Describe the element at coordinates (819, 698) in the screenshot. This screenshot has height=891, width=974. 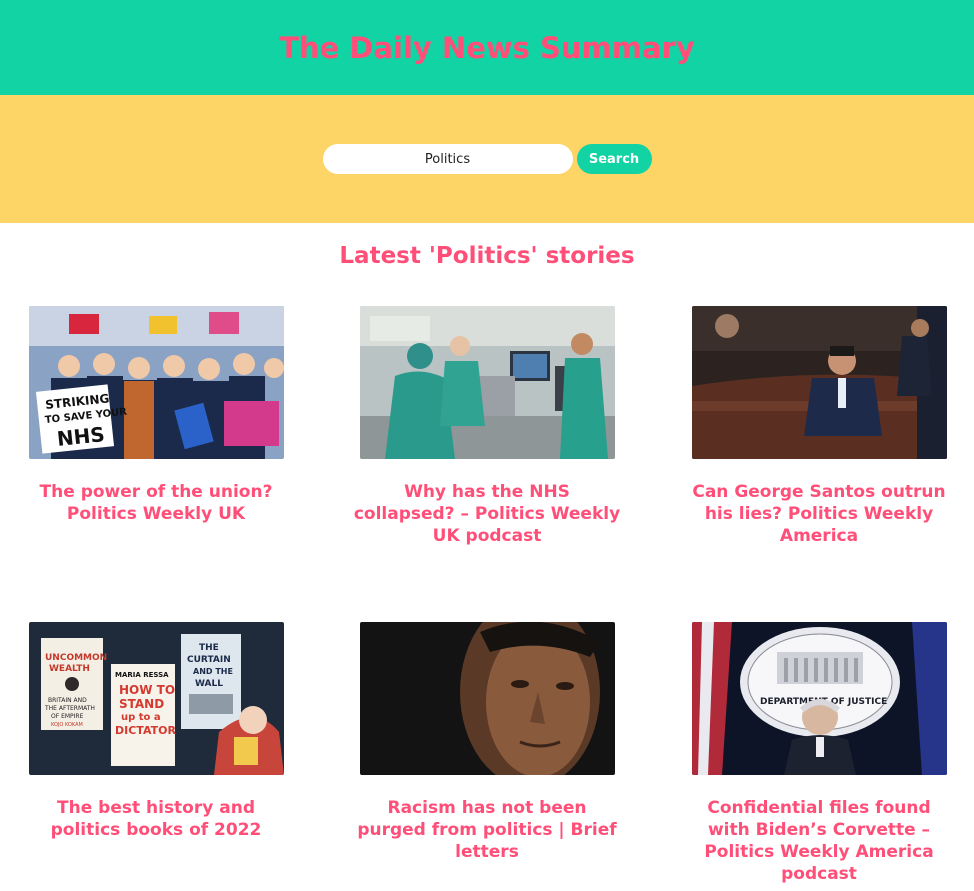
I see `story-thumbnail-justice: DEPARTMENT OF JUSTICE` at that location.